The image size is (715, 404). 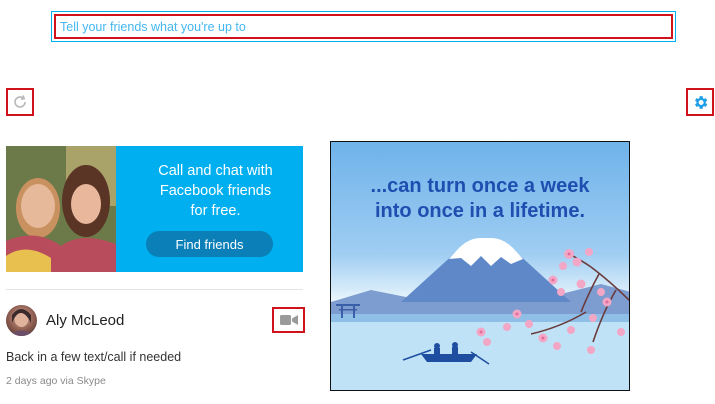 What do you see at coordinates (480, 211) in the screenshot?
I see `ad-headline-line-2: into once in a lifetime.` at bounding box center [480, 211].